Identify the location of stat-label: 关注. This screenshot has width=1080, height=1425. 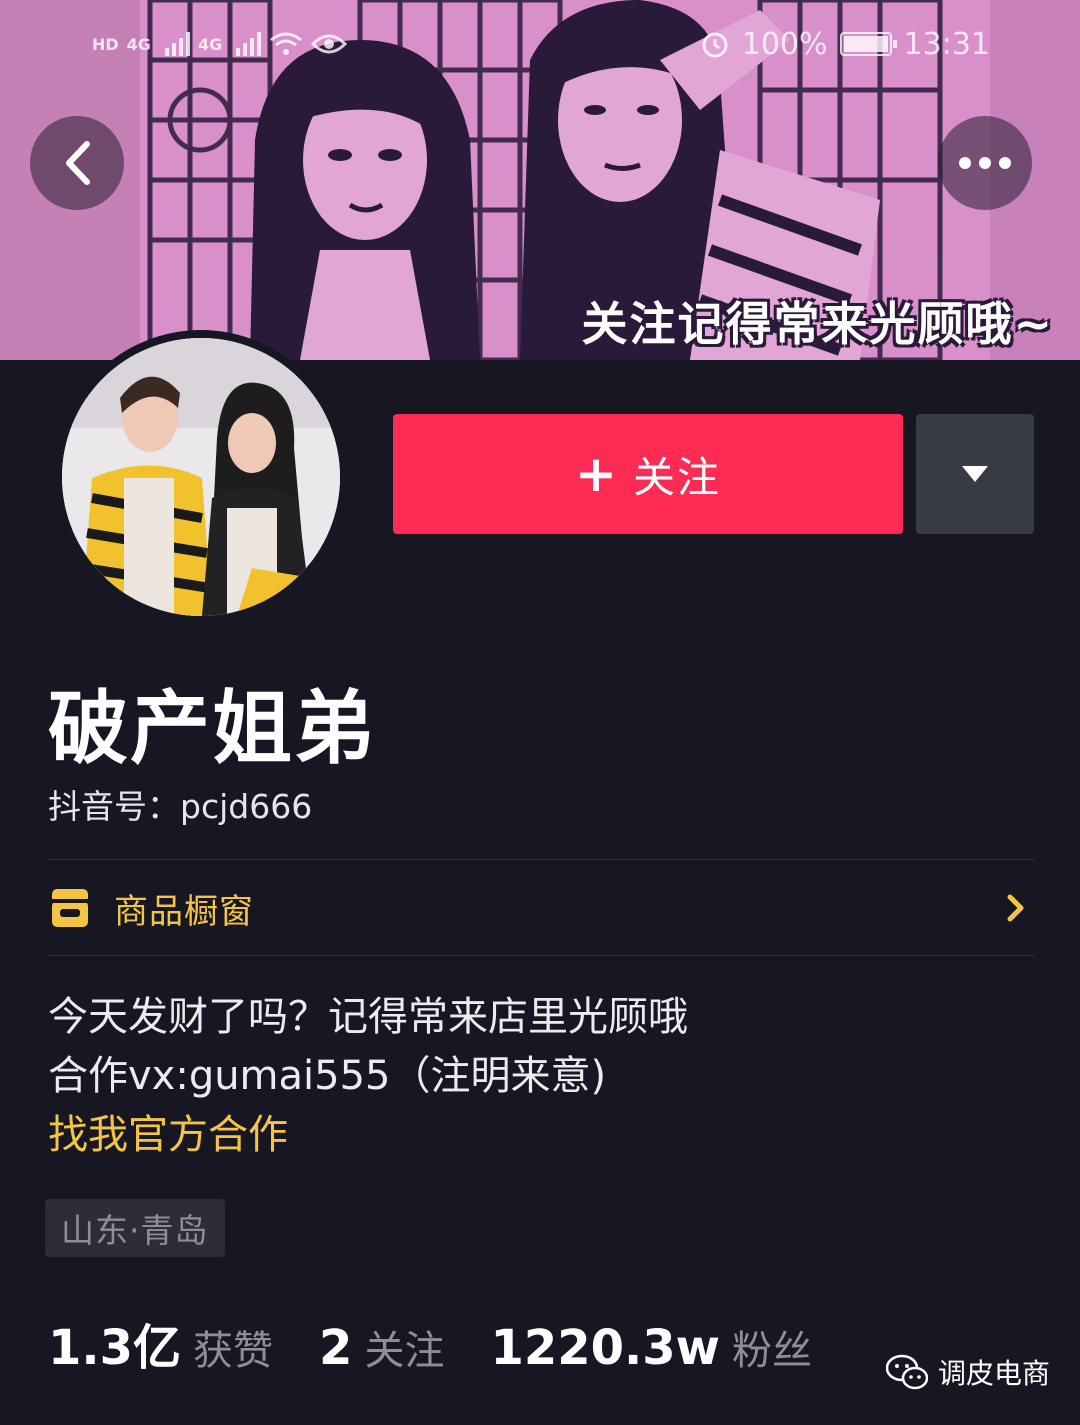
(404, 1351).